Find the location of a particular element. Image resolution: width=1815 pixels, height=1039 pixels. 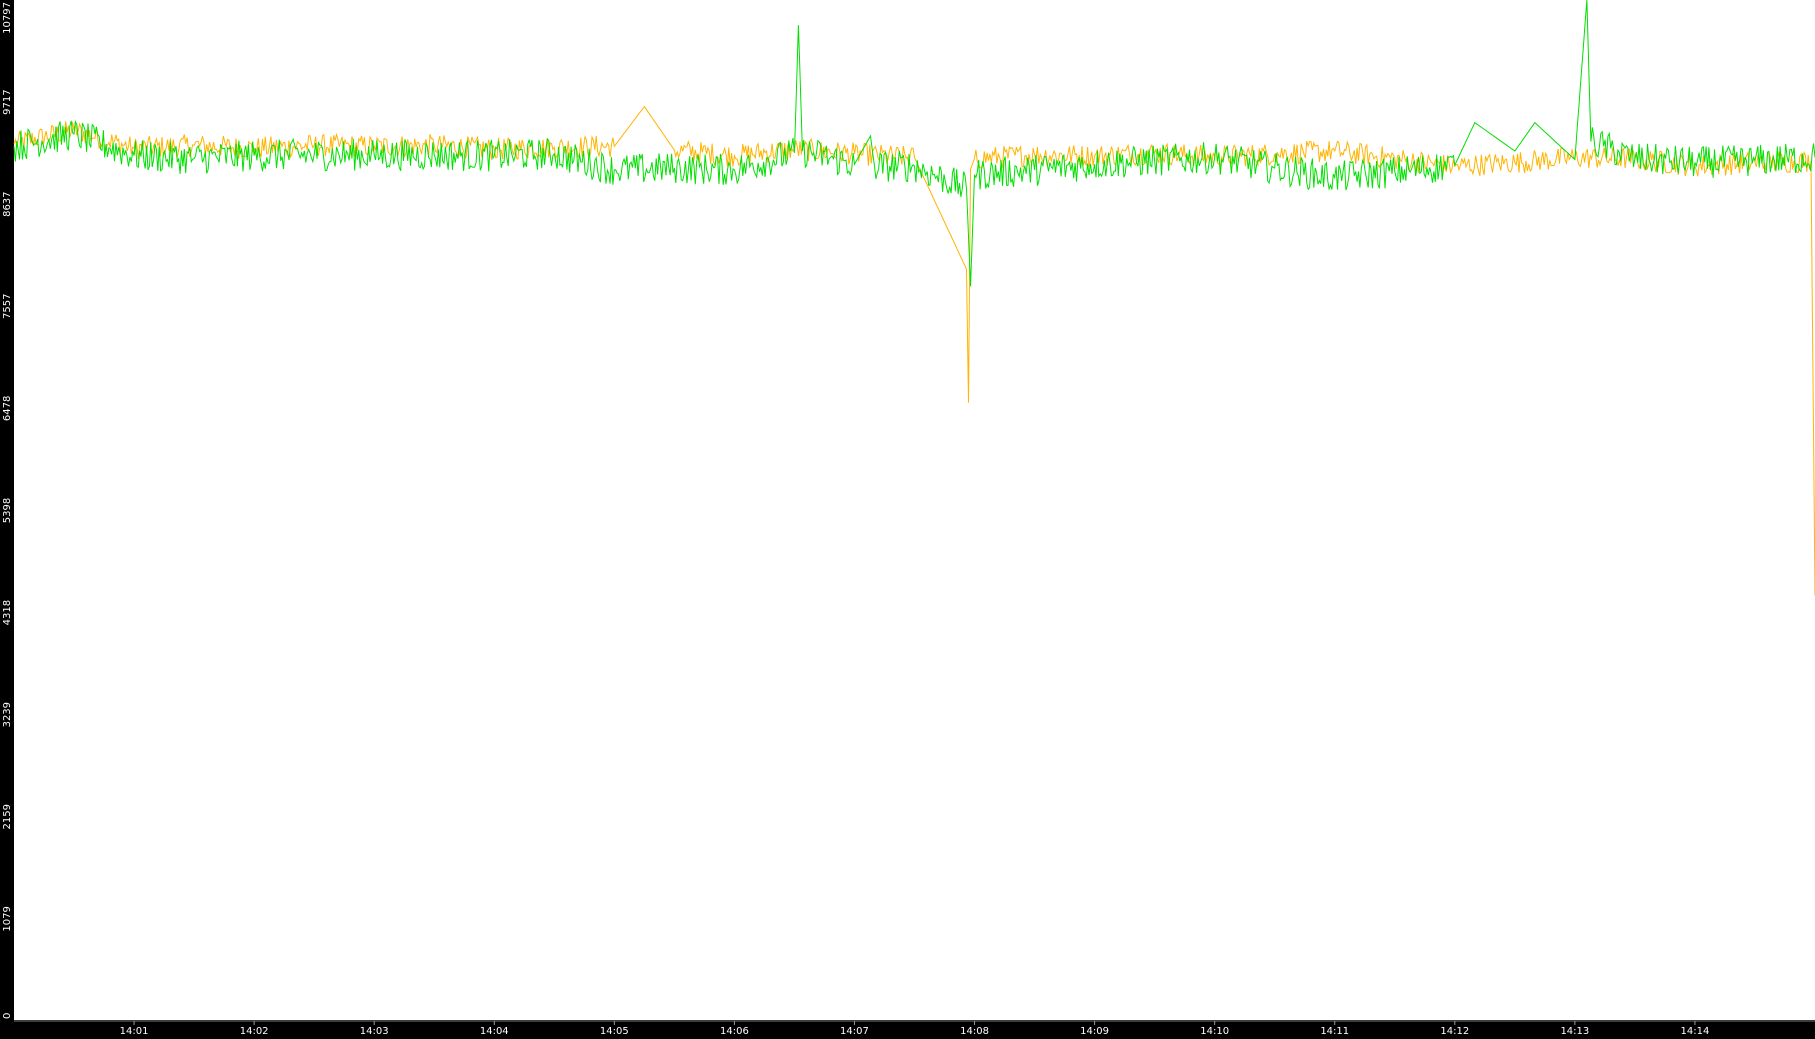

x-tick-label: 14:11 is located at coordinates (1334, 1031).